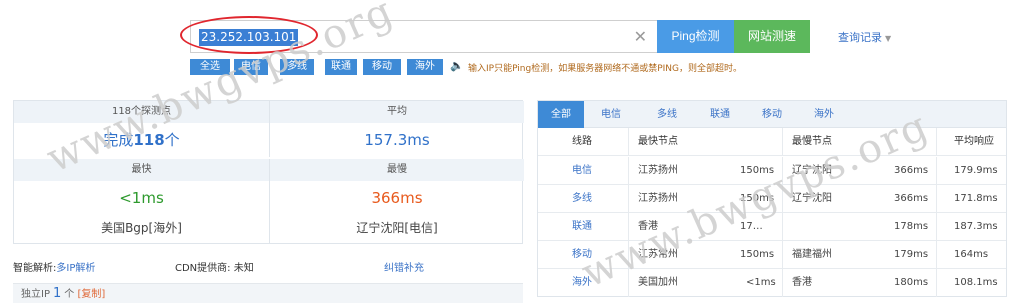 Image resolution: width=1024 pixels, height=303 pixels. Describe the element at coordinates (141, 112) in the screenshot. I see `probe-count-header: 118个探测点` at that location.